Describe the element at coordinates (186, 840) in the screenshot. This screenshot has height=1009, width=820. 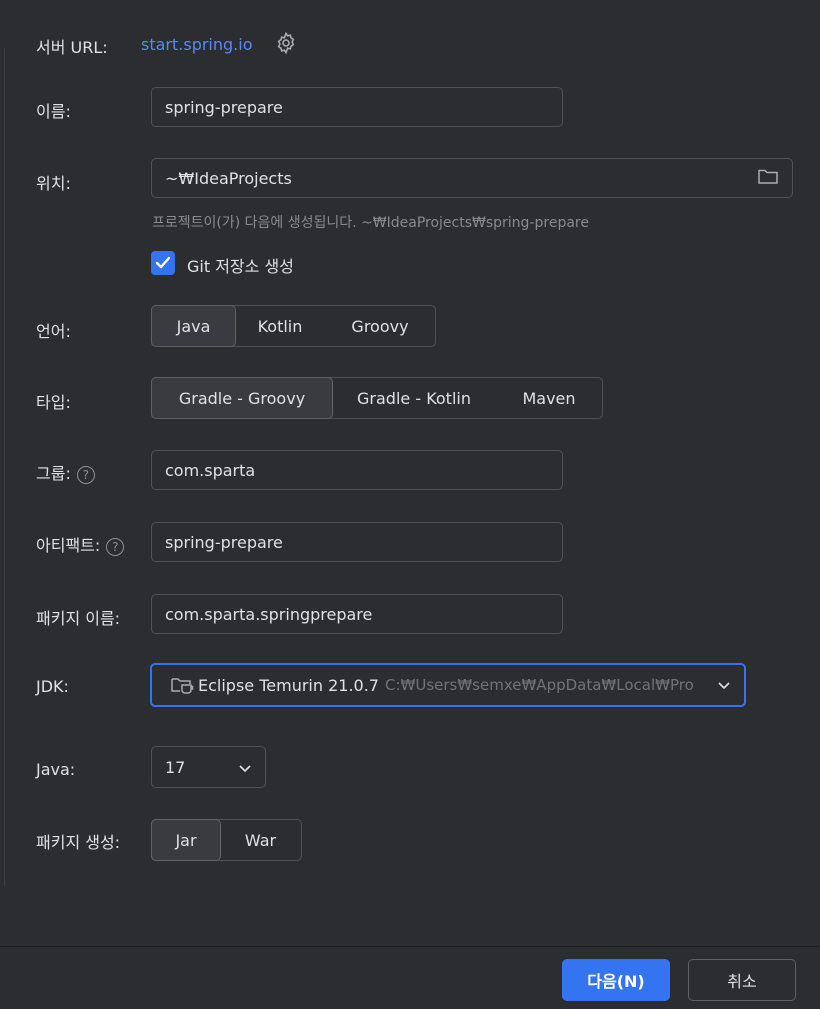
I see `packaging-option-jar: Jar` at that location.